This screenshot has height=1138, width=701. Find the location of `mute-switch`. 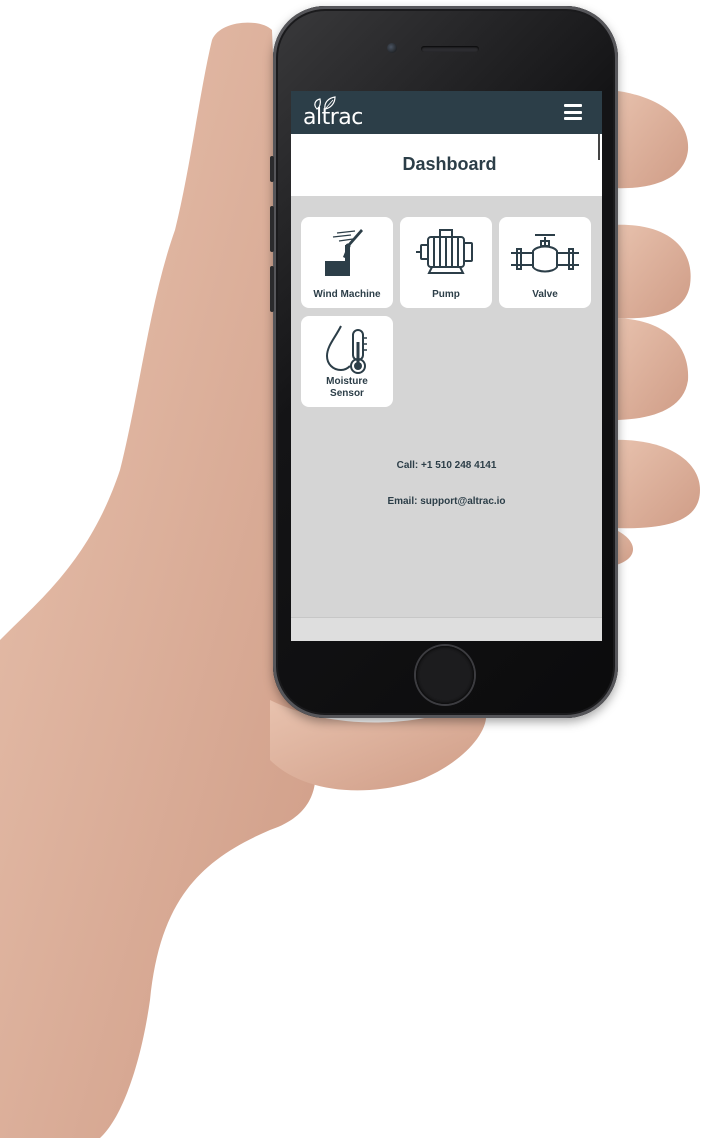

mute-switch is located at coordinates (272, 169).